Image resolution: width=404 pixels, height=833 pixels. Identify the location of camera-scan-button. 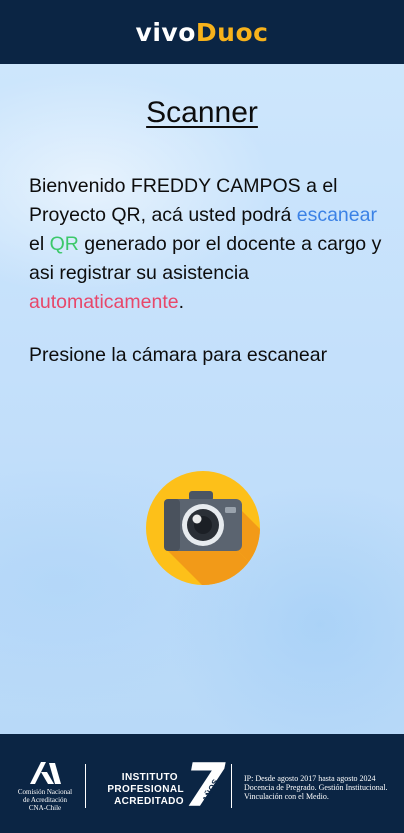
(203, 528).